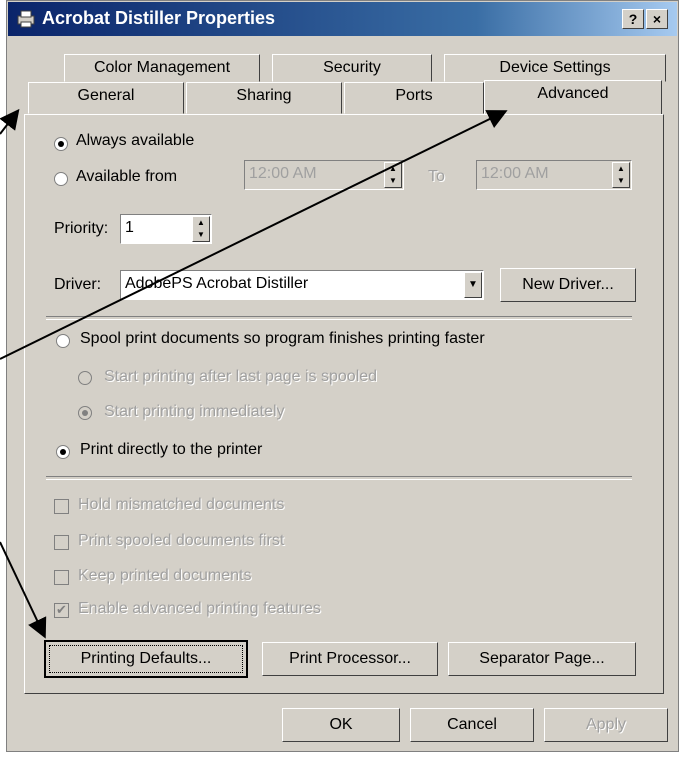  What do you see at coordinates (473, 285) in the screenshot?
I see `dropdown-arrow-icon: ▼` at bounding box center [473, 285].